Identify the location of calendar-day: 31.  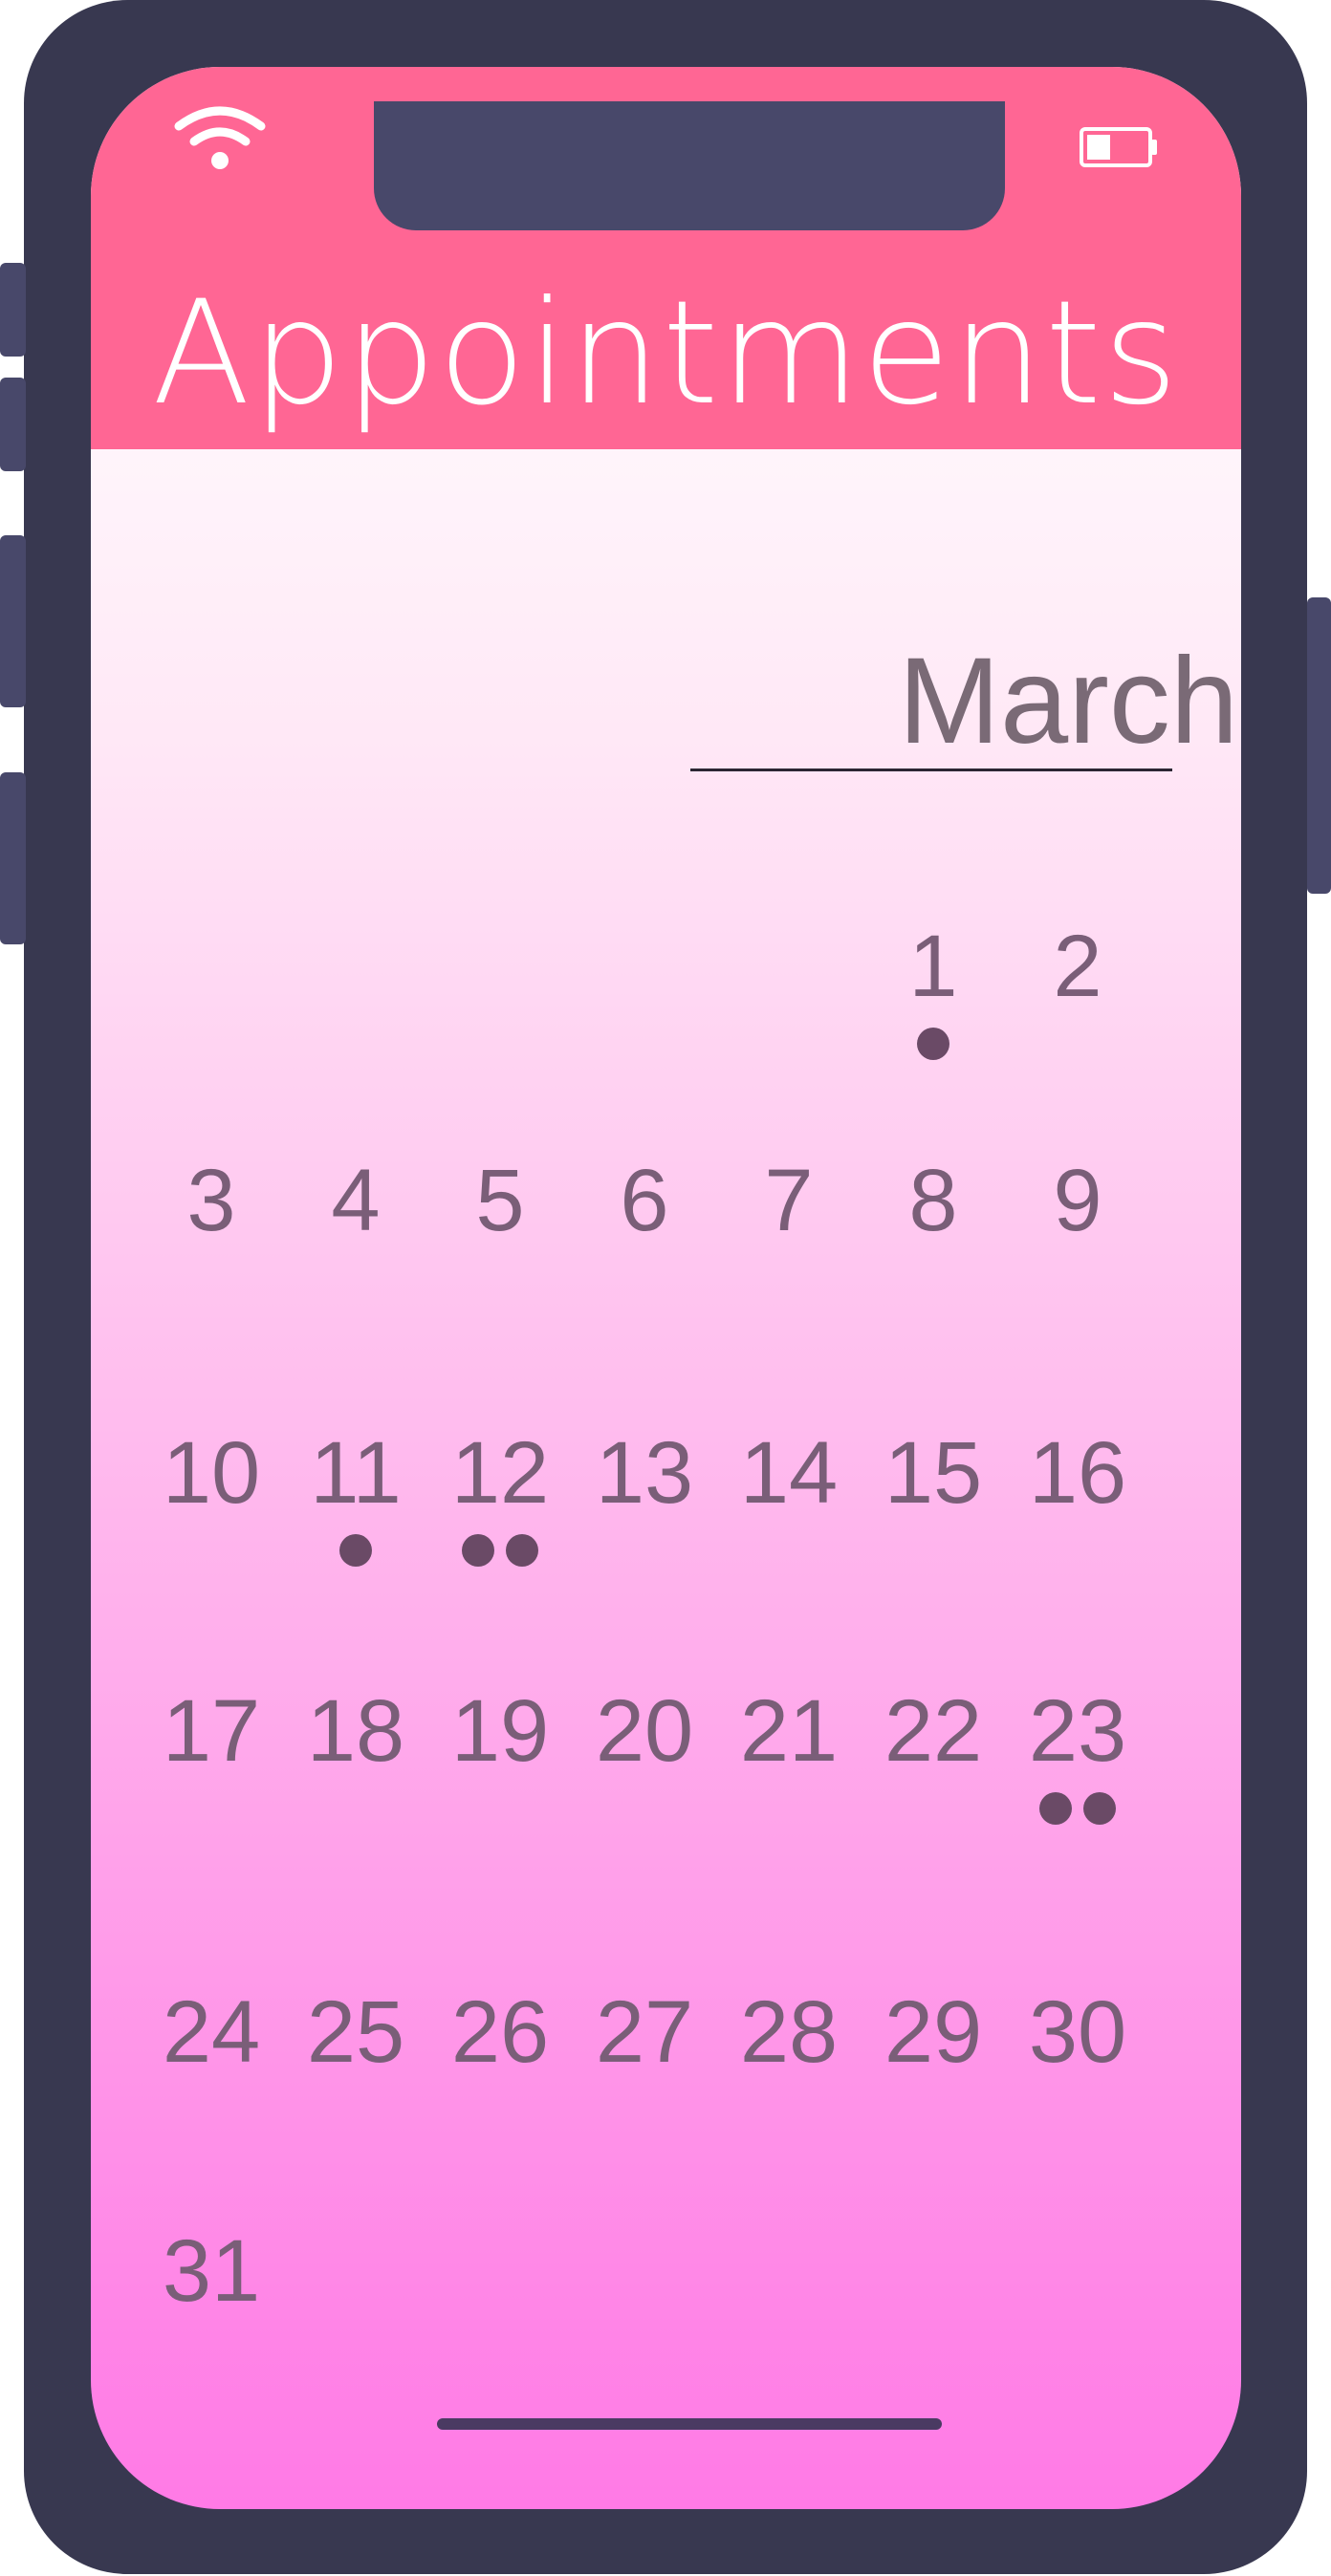
(211, 2271).